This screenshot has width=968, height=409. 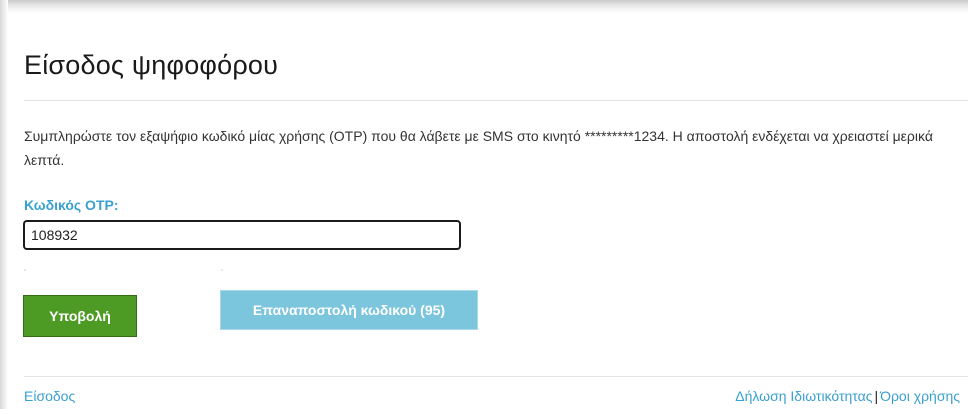 What do you see at coordinates (496, 100) in the screenshot?
I see `header-divider` at bounding box center [496, 100].